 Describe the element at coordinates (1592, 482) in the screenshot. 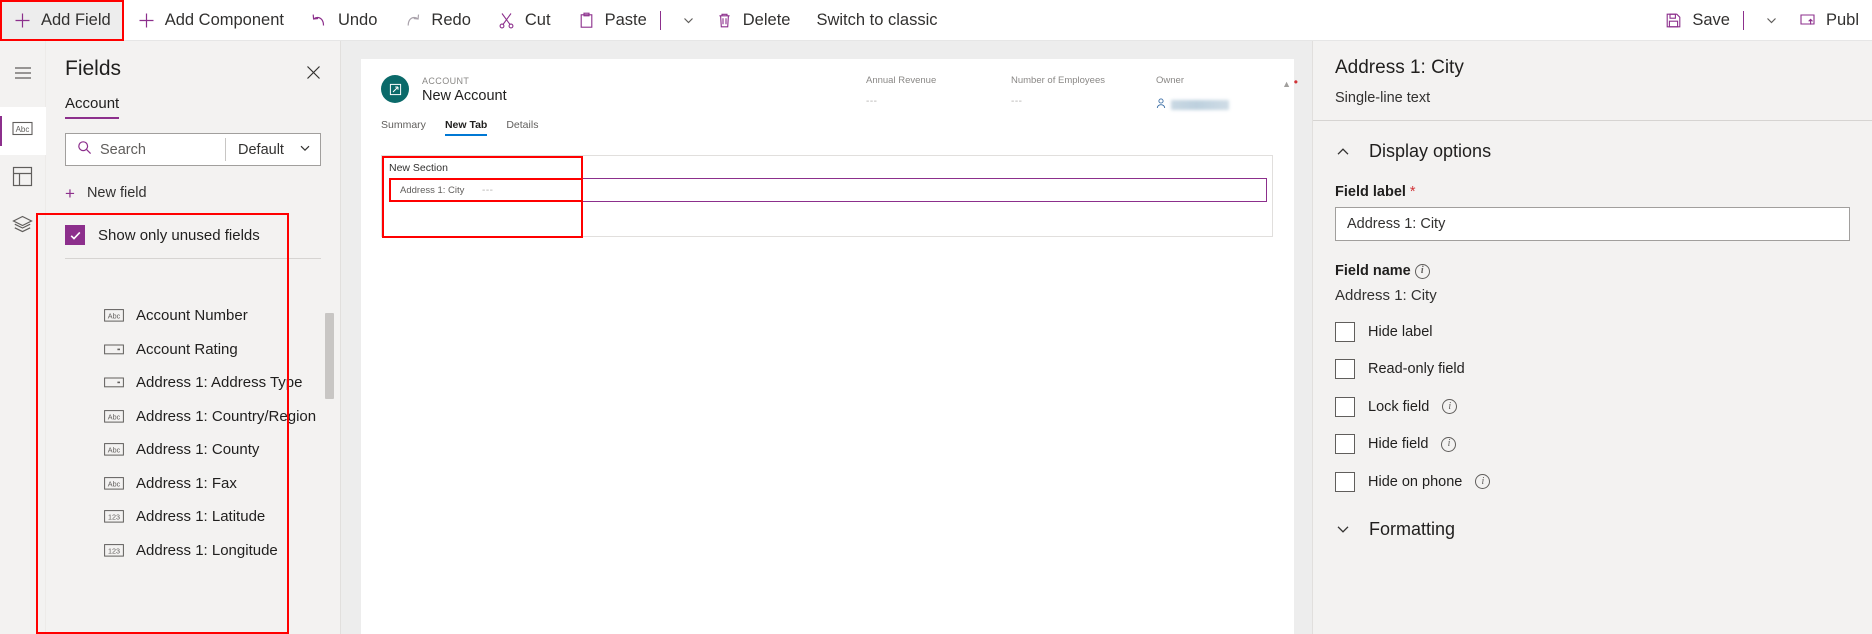

I see `hide-on-phone-checkbox: Hide on phone i` at that location.